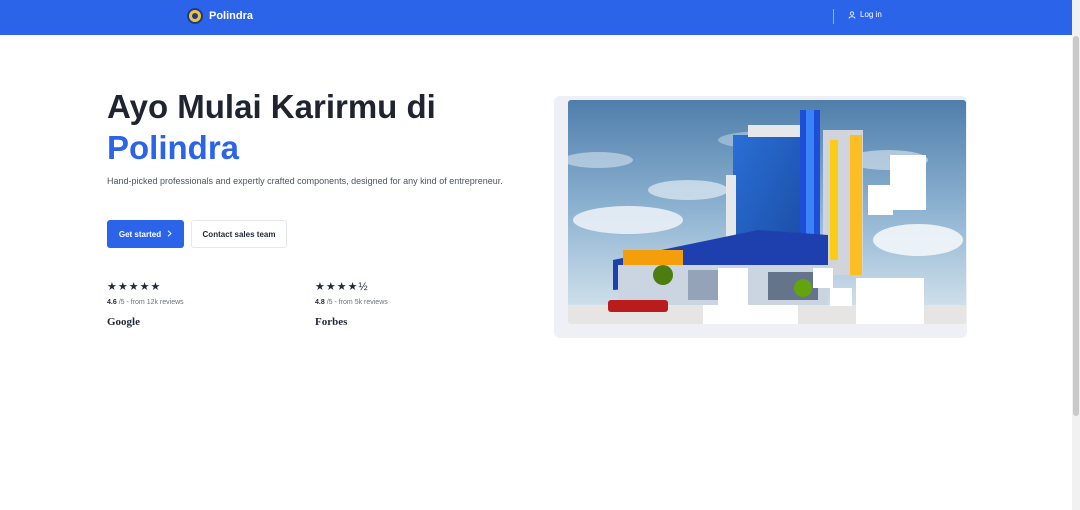 This screenshot has height=510, width=1080. Describe the element at coordinates (320, 302) in the screenshot. I see `rating-score: 4.8` at that location.